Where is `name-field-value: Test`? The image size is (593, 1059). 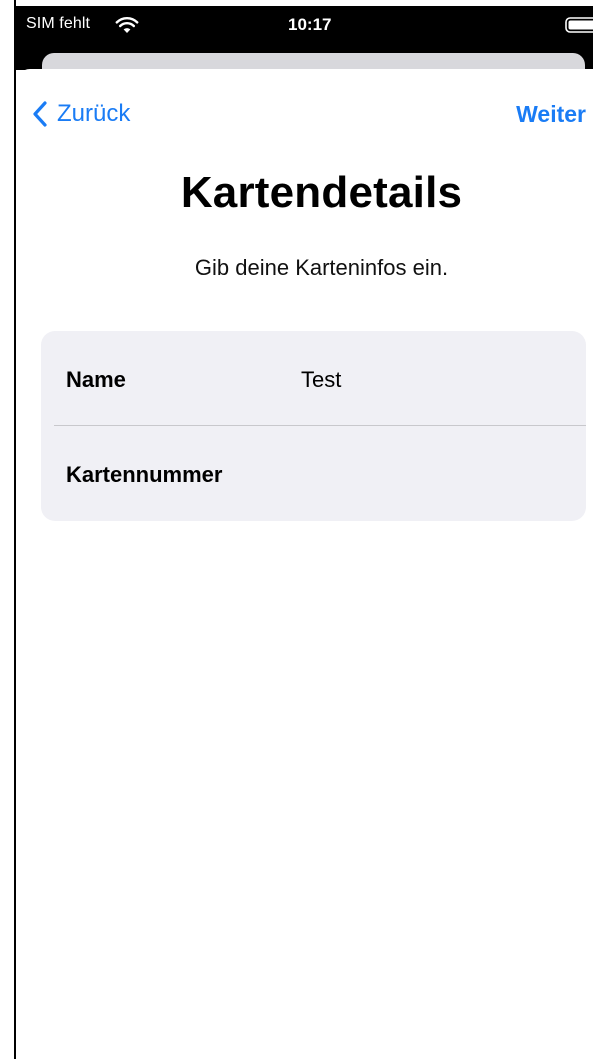
name-field-value: Test is located at coordinates (321, 380).